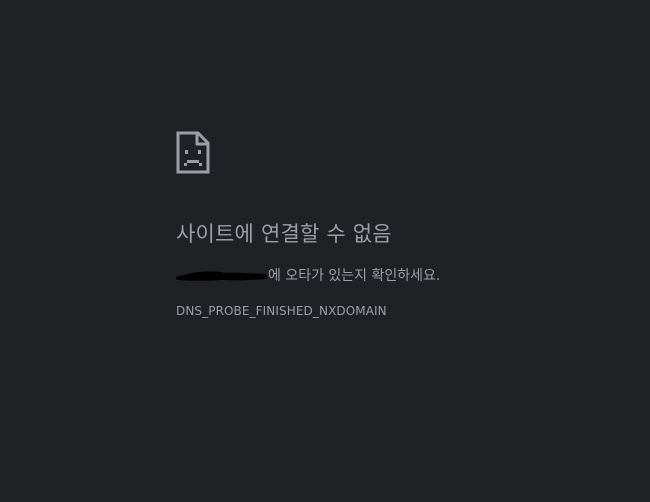 Image resolution: width=650 pixels, height=502 pixels. What do you see at coordinates (281, 311) in the screenshot?
I see `error-code: DNS_PROBE_FINISHED_NXDOMAIN` at bounding box center [281, 311].